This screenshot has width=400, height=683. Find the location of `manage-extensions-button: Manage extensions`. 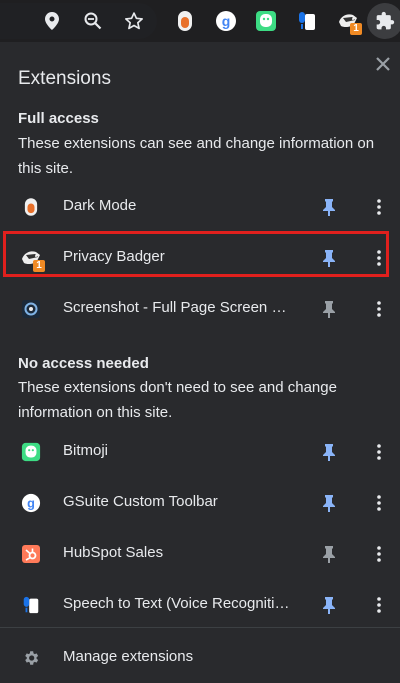

manage-extensions-button: Manage extensions is located at coordinates (200, 658).